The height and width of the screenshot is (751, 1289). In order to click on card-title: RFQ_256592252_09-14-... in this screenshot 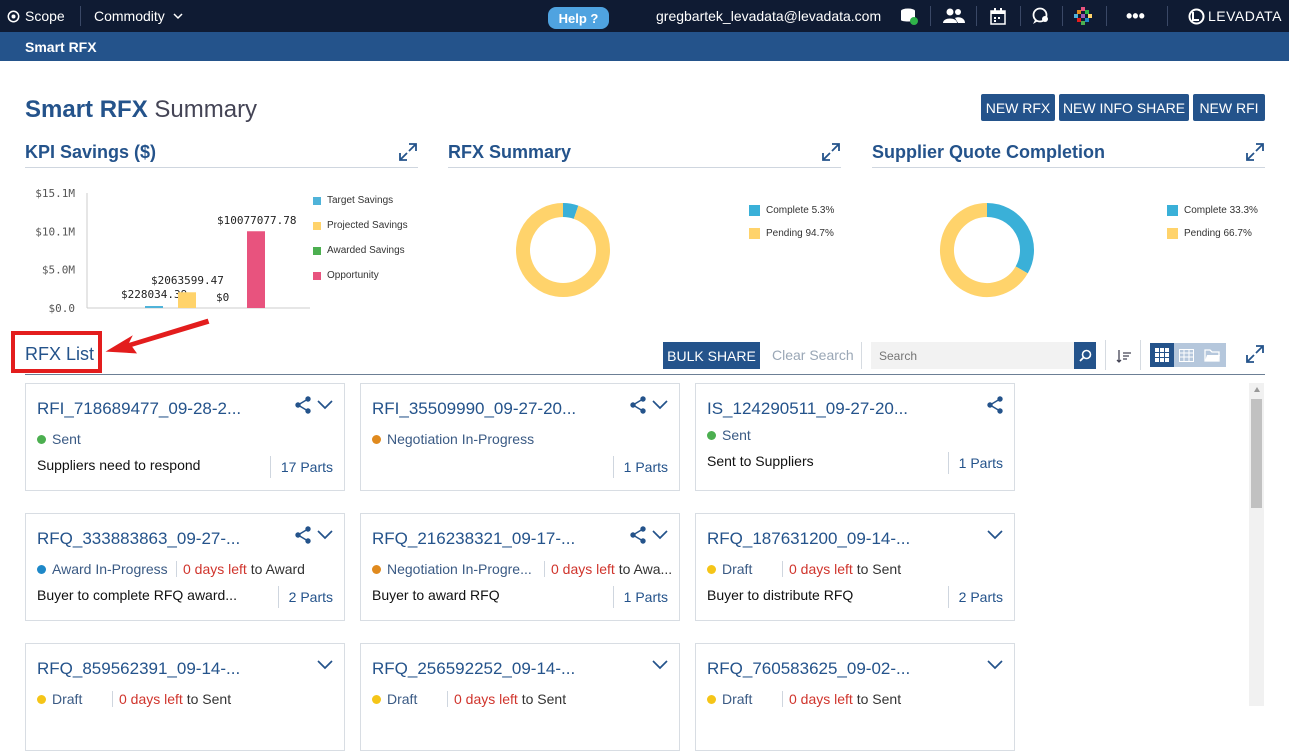, I will do `click(473, 669)`.